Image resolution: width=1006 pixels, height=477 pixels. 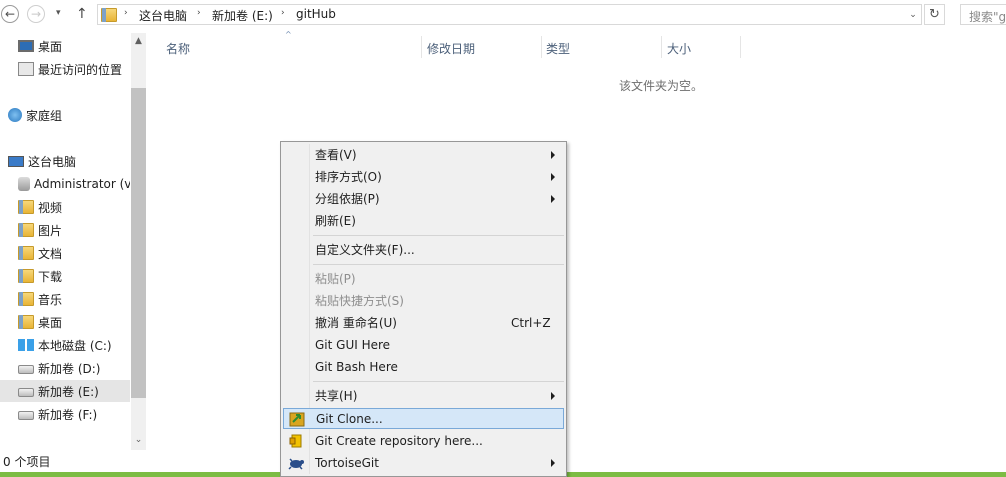 What do you see at coordinates (288, 34) in the screenshot?
I see `sort-ascending-icon: ^` at bounding box center [288, 34].